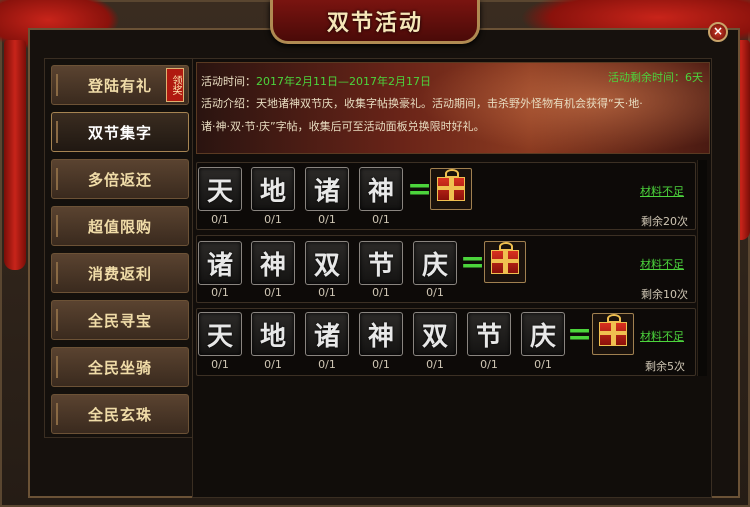  What do you see at coordinates (664, 294) in the screenshot?
I see `remaining-count: 剩余10次` at bounding box center [664, 294].